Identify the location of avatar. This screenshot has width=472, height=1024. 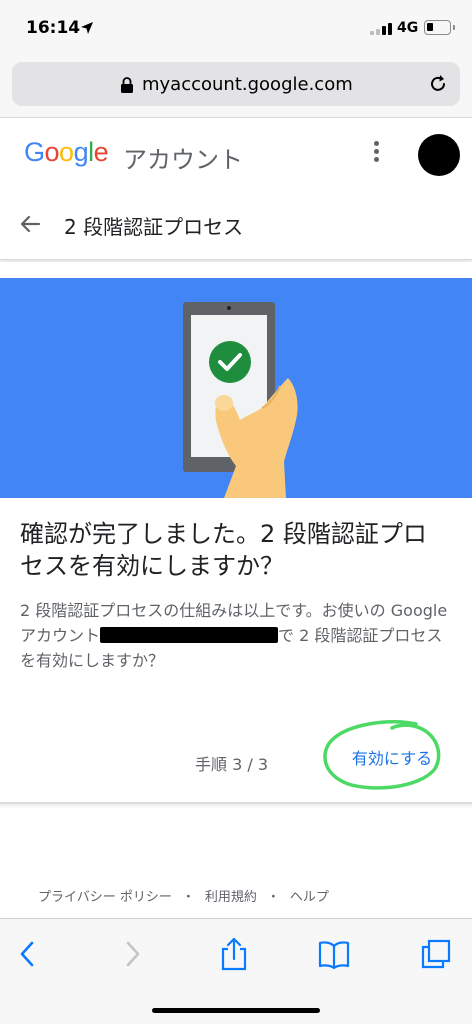
(439, 155).